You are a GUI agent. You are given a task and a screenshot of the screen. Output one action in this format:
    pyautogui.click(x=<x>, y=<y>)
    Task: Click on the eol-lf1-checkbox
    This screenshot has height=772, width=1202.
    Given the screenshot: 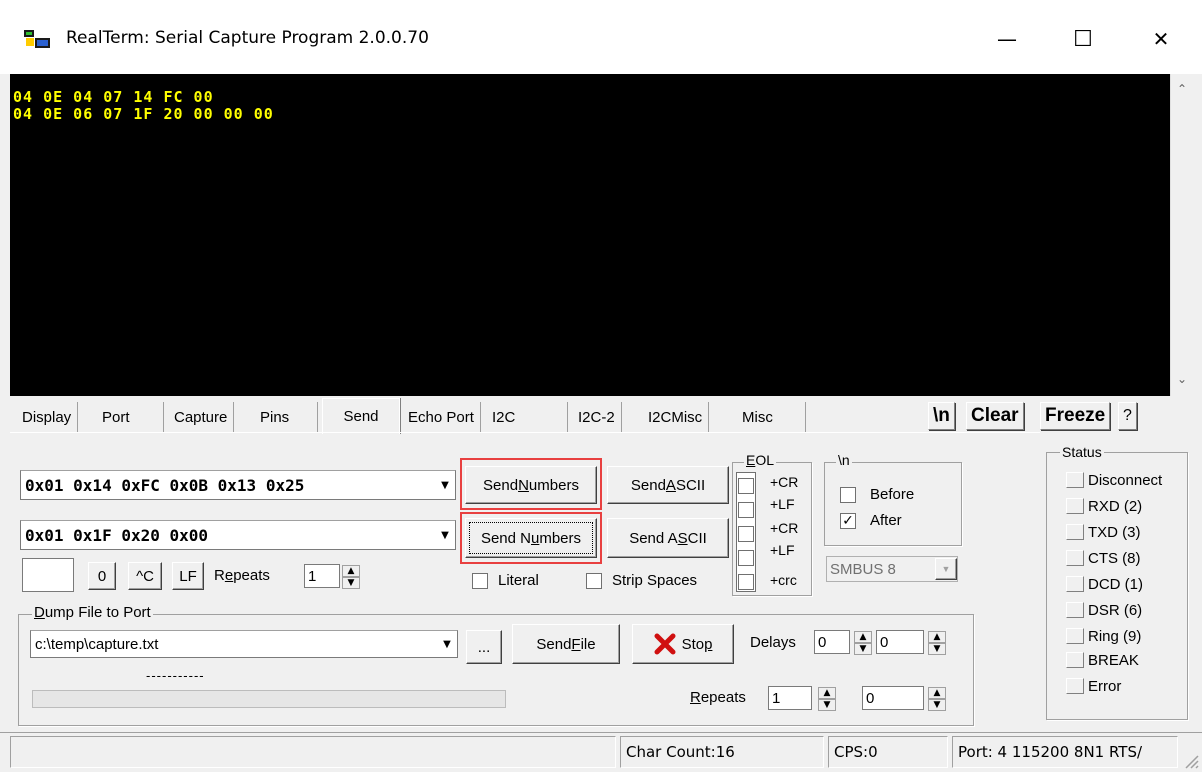 What is the action you would take?
    pyautogui.click(x=746, y=510)
    